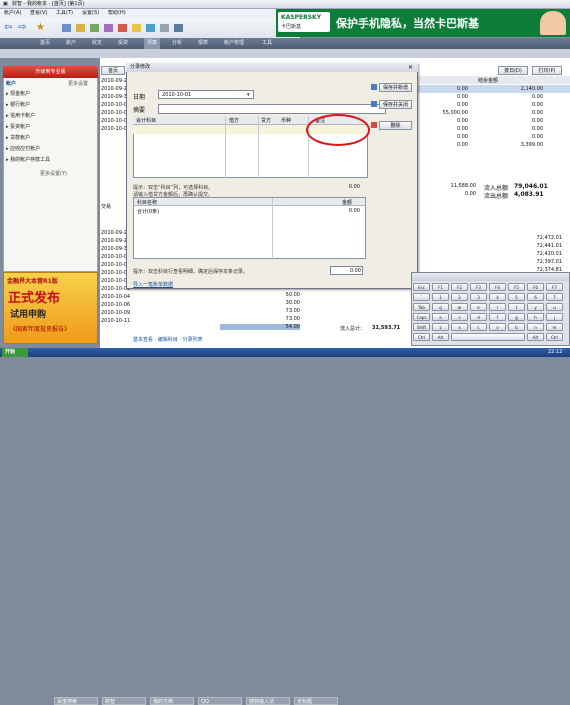 This screenshot has width=570, height=705. Describe the element at coordinates (234, 43) in the screenshot. I see `tab-account-manage: 帐户管理` at that location.